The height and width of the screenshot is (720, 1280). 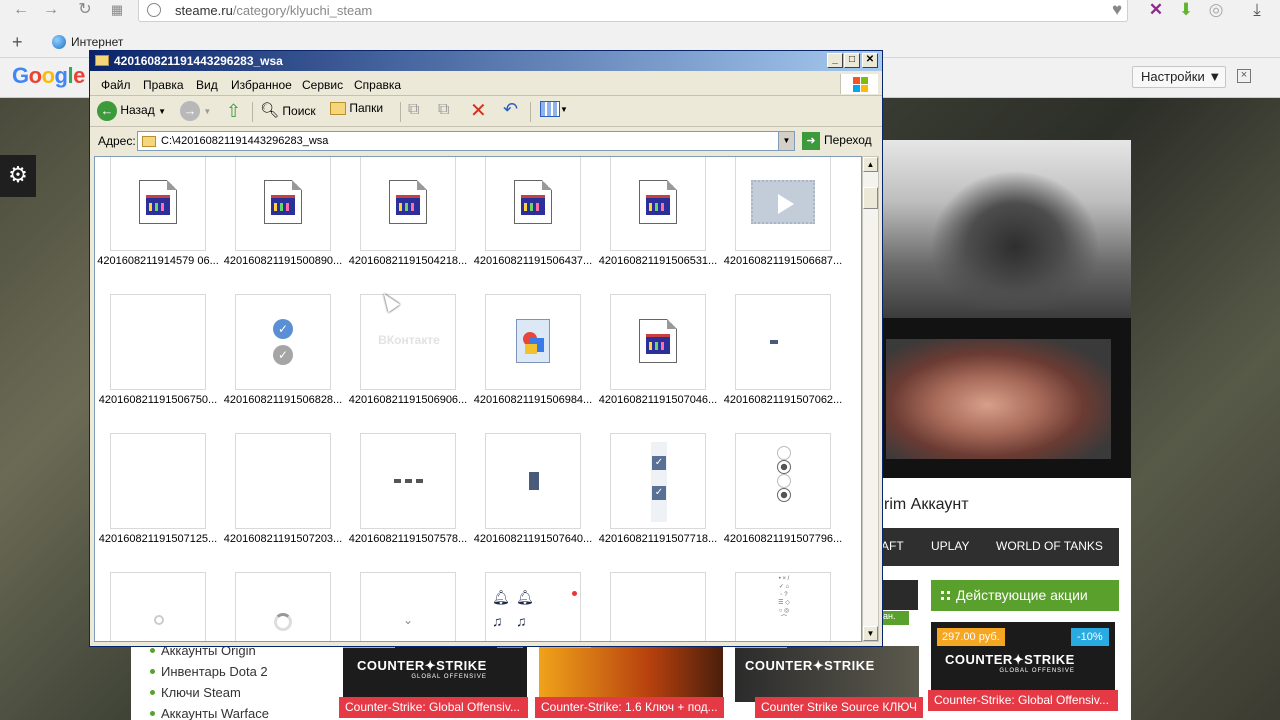 I want to click on close-button: ✕, so click(x=870, y=60).